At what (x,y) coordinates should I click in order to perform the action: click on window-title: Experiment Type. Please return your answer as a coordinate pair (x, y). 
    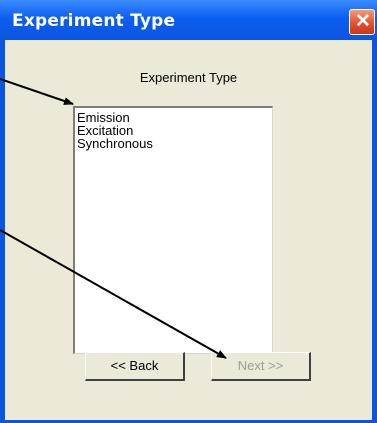
    Looking at the image, I should click on (94, 21).